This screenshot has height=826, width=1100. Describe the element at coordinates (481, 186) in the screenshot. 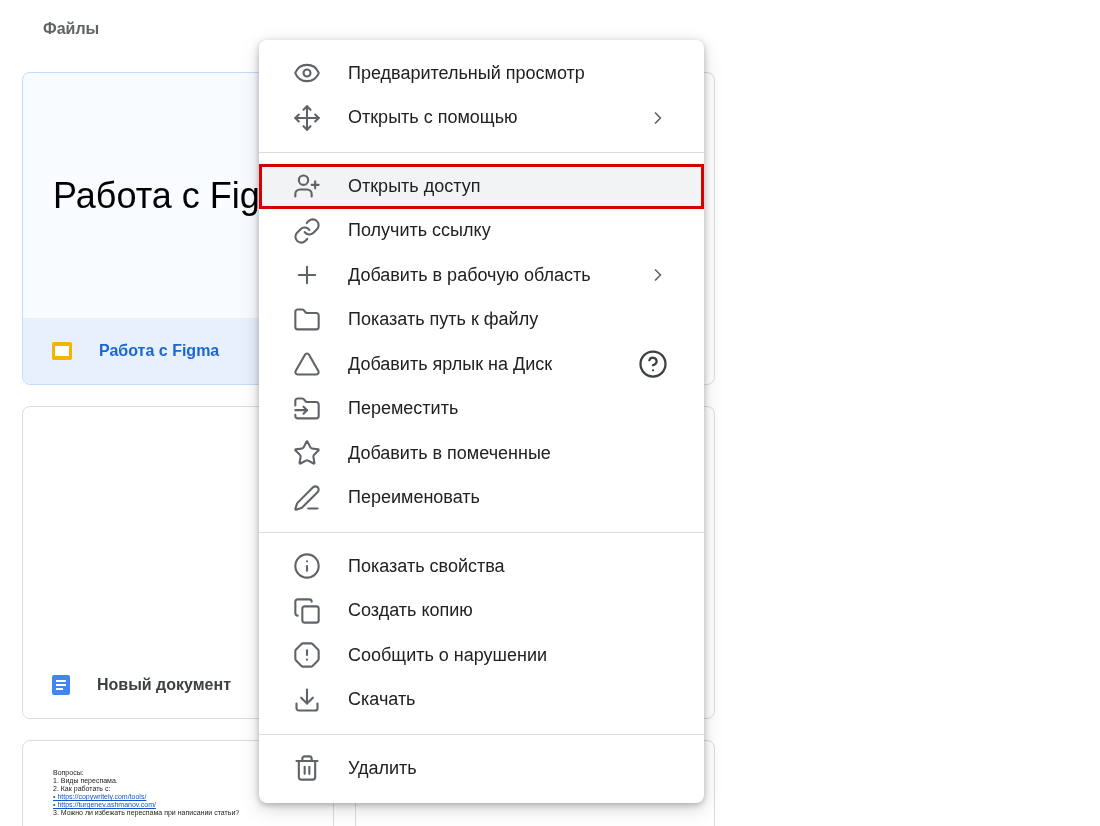

I see `menu-item: Открыть доступ` at that location.